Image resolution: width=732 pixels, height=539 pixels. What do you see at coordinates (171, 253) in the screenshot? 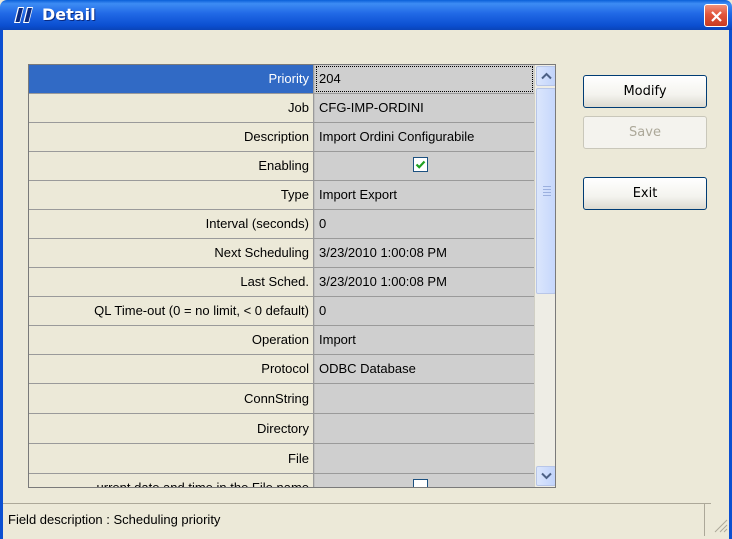
I see `row-label: Next Scheduling` at bounding box center [171, 253].